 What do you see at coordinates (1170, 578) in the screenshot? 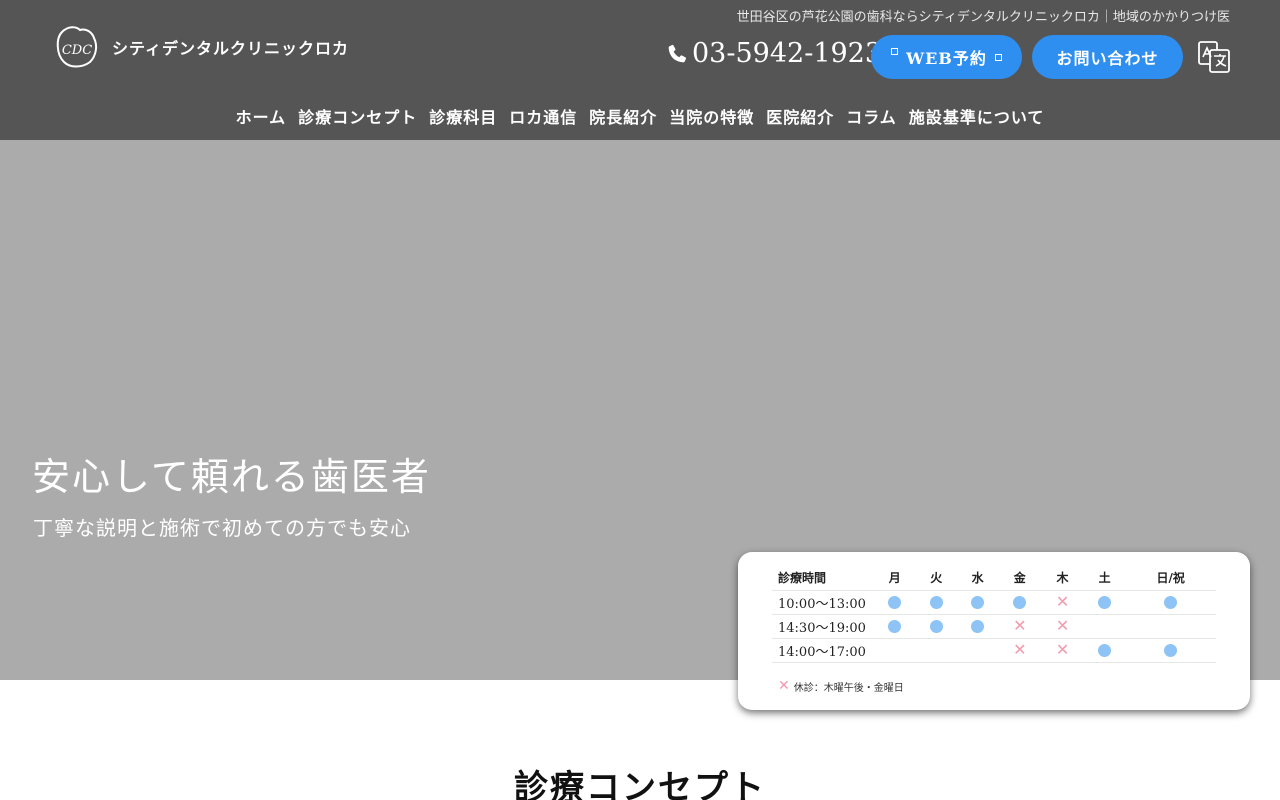
I see `schedule-header-cell: 日/祝` at bounding box center [1170, 578].